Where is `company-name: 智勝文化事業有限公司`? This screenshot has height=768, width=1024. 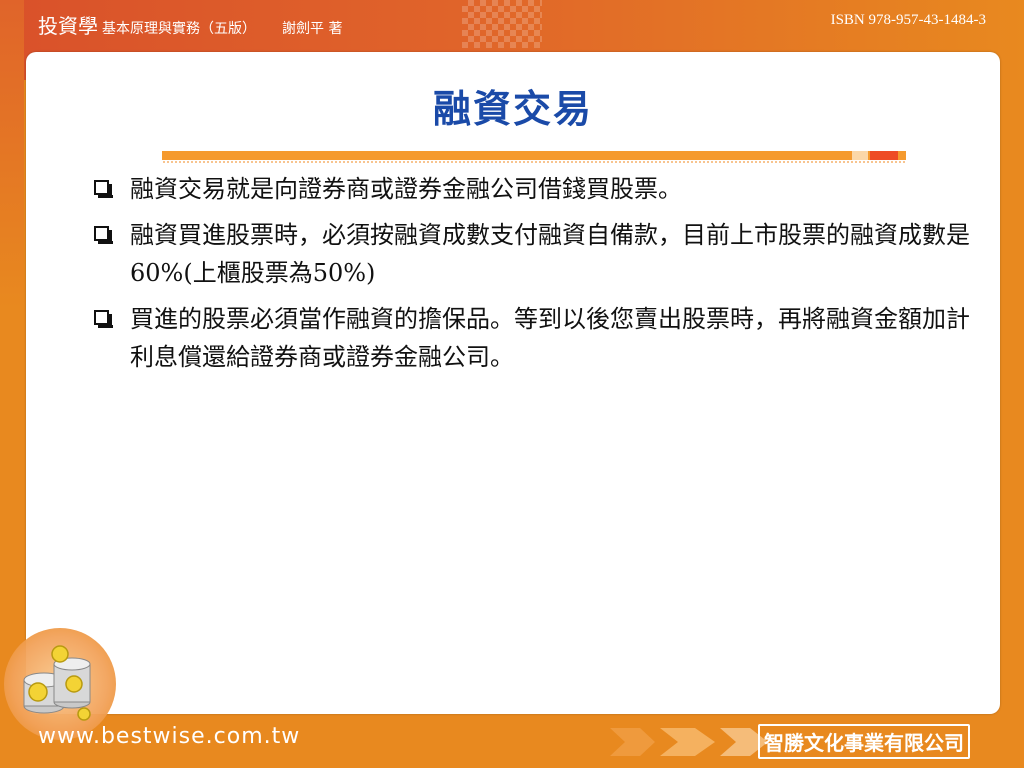
company-name: 智勝文化事業有限公司 is located at coordinates (864, 741).